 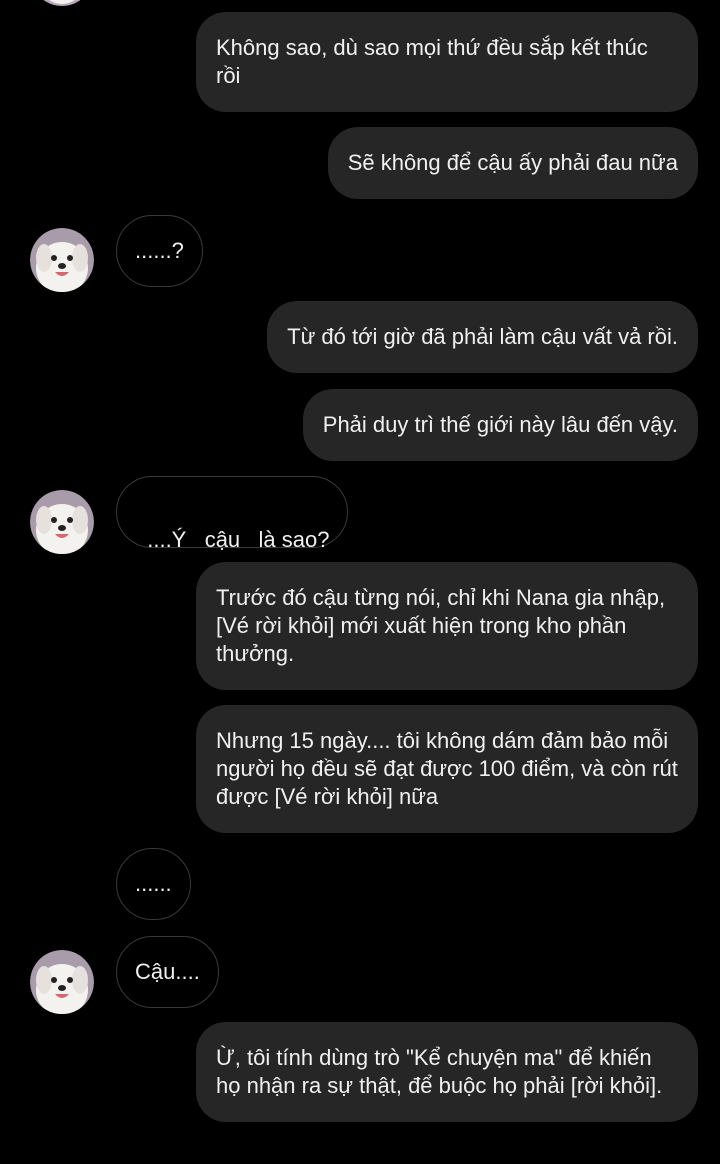 What do you see at coordinates (232, 514) in the screenshot?
I see `message-incoming: ....Ý cậu là sao?` at bounding box center [232, 514].